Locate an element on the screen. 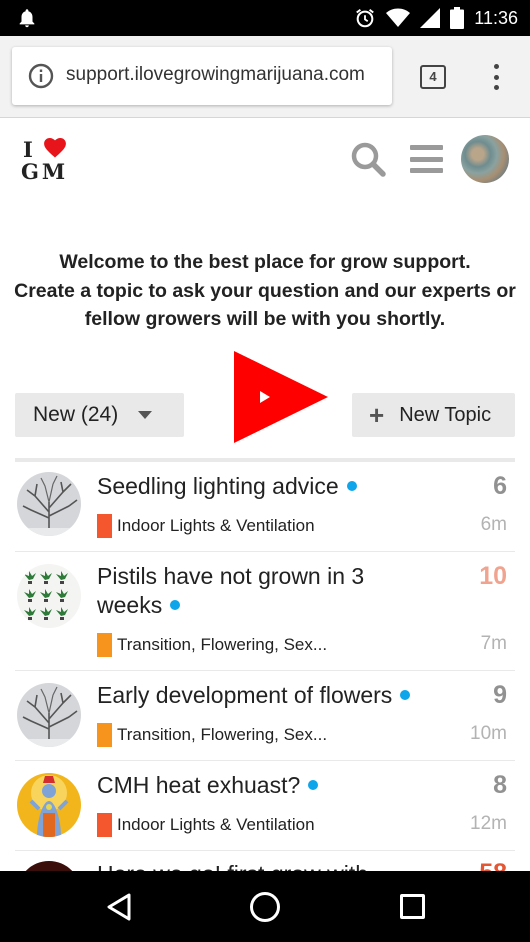  topic-age: 7m is located at coordinates (494, 644).